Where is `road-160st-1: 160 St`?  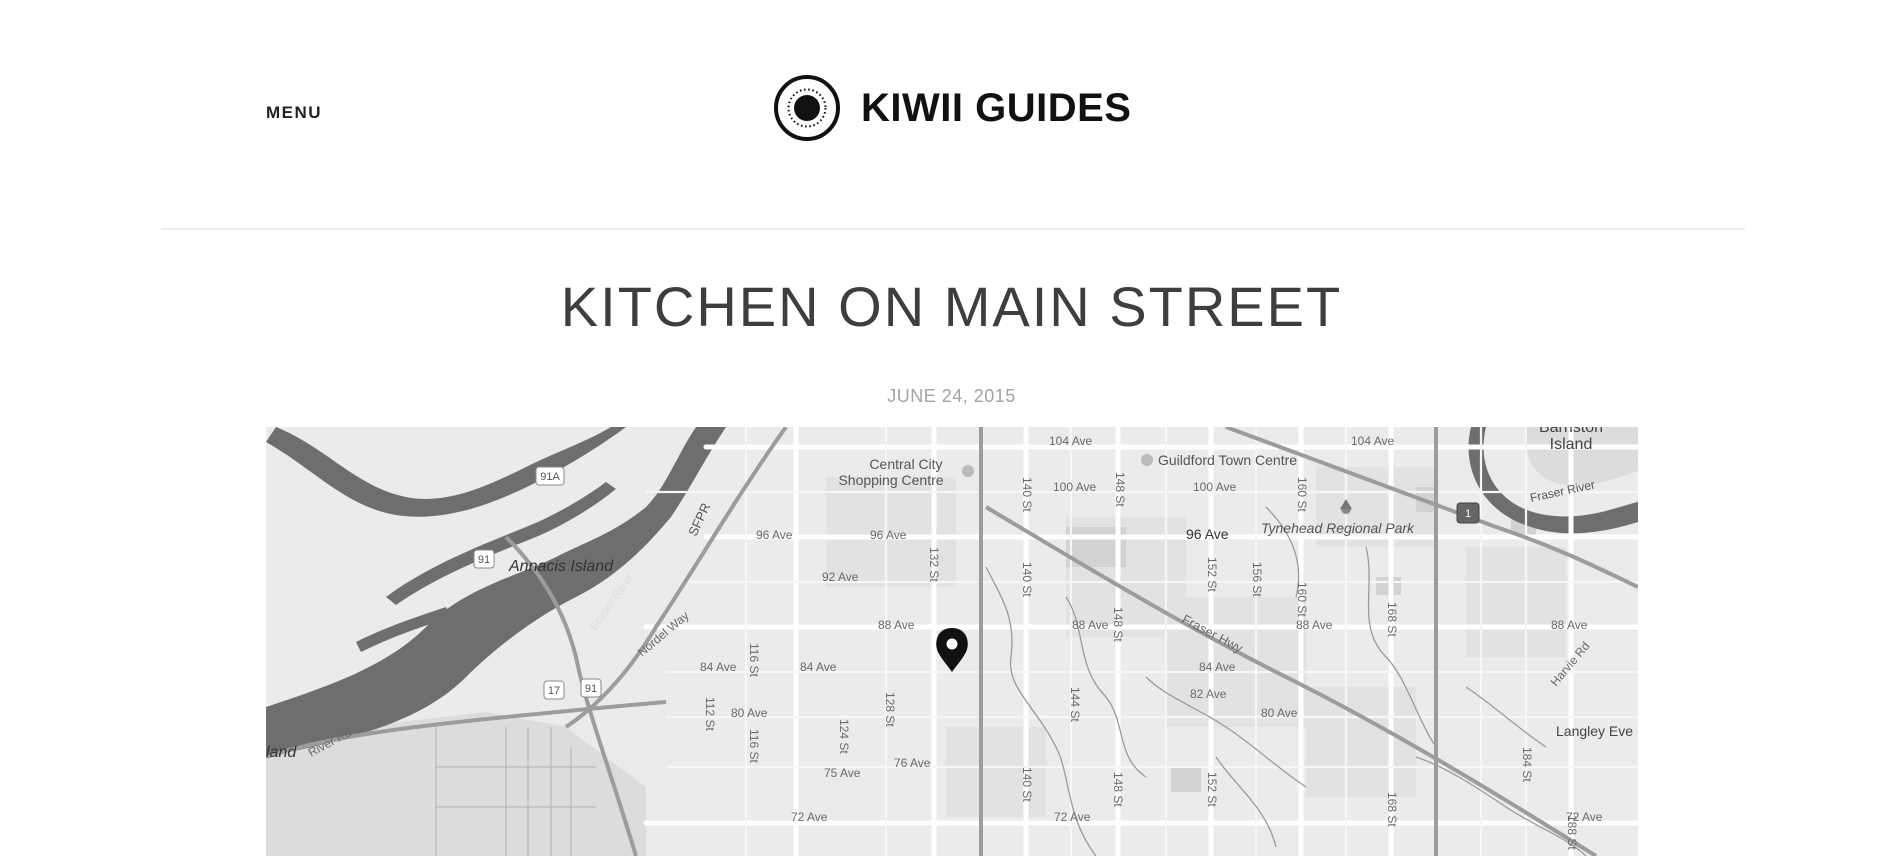 road-160st-1: 160 St is located at coordinates (1302, 494).